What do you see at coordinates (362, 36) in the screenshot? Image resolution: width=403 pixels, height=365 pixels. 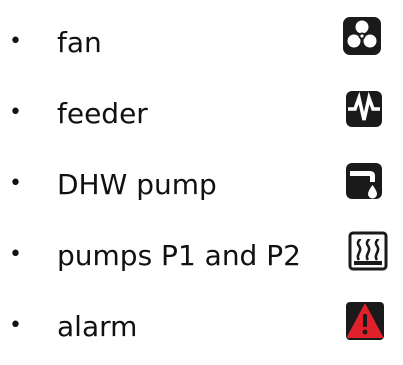 I see `fan-icon` at bounding box center [362, 36].